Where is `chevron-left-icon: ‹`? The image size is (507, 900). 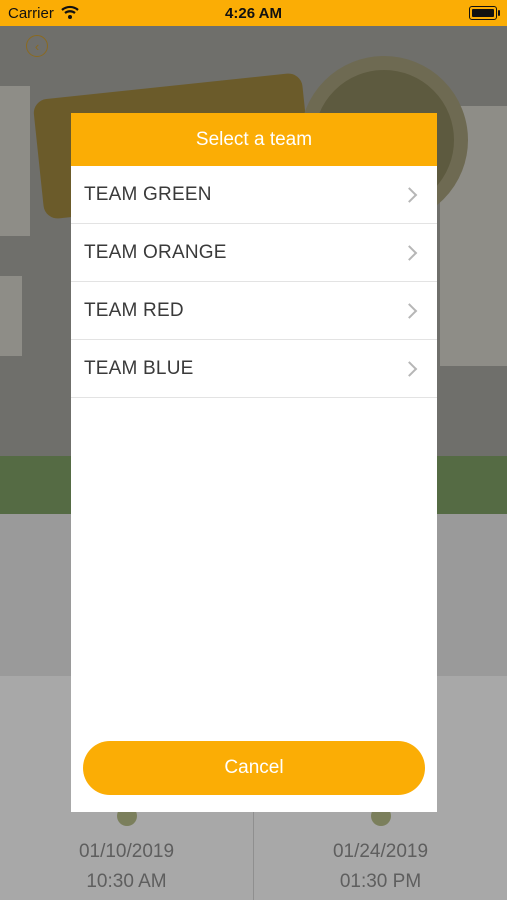 chevron-left-icon: ‹ is located at coordinates (37, 46).